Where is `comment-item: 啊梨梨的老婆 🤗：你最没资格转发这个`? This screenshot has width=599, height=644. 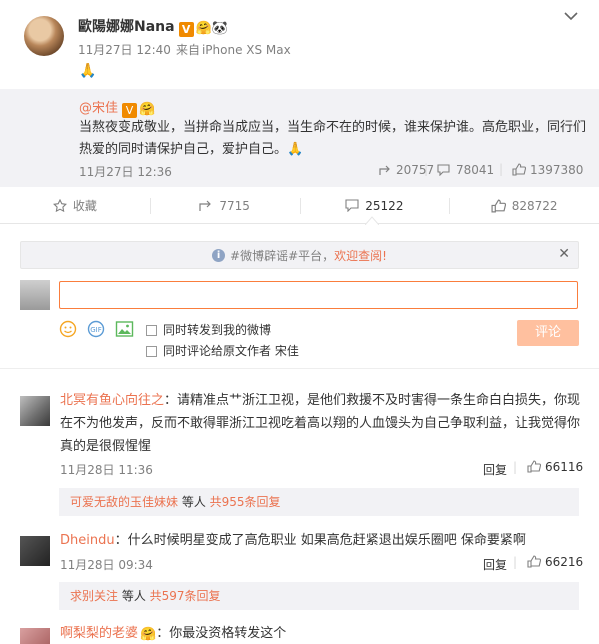
comment-item: 啊梨梨的老婆 🤗：你最没资格转发这个 is located at coordinates (321, 633).